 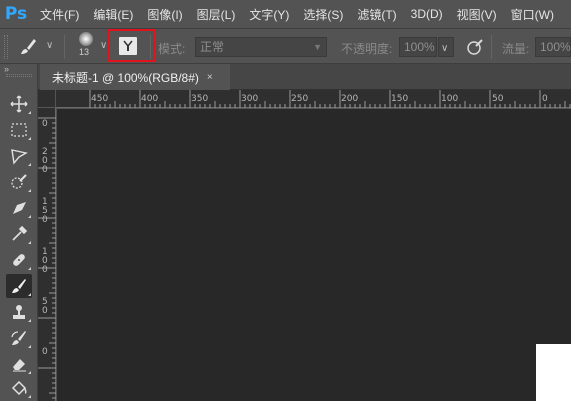 I want to click on clone-stamp-tool, so click(x=19, y=312).